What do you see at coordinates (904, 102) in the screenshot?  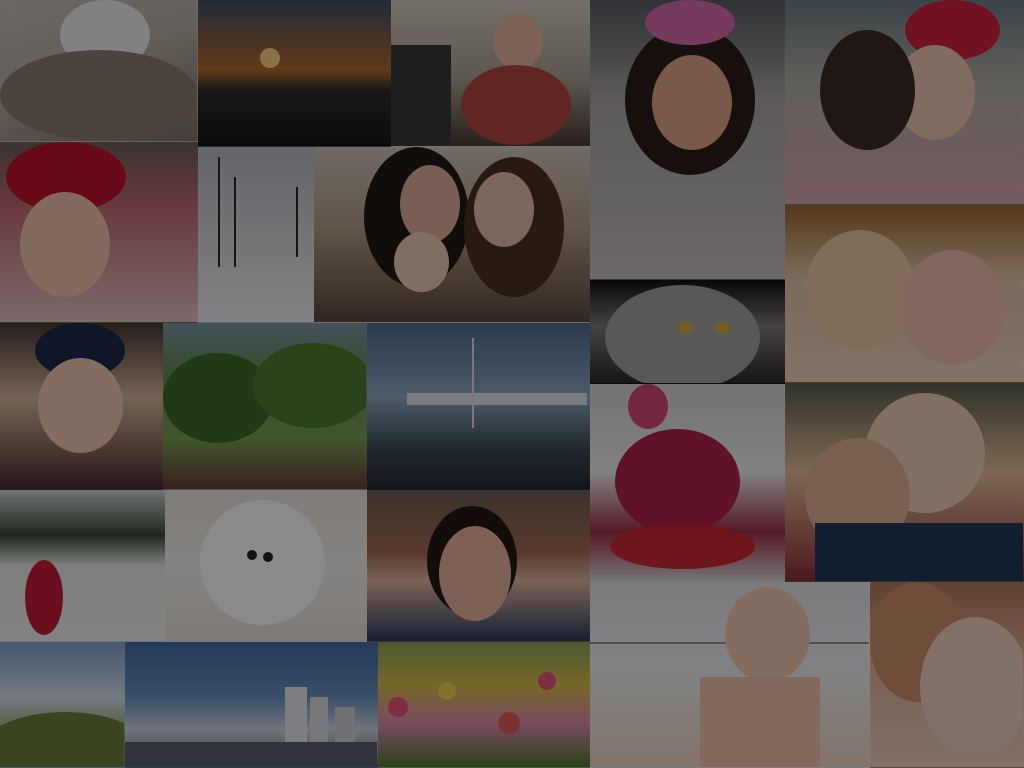 I see `girl-in-red-cap-with-woman-photo` at bounding box center [904, 102].